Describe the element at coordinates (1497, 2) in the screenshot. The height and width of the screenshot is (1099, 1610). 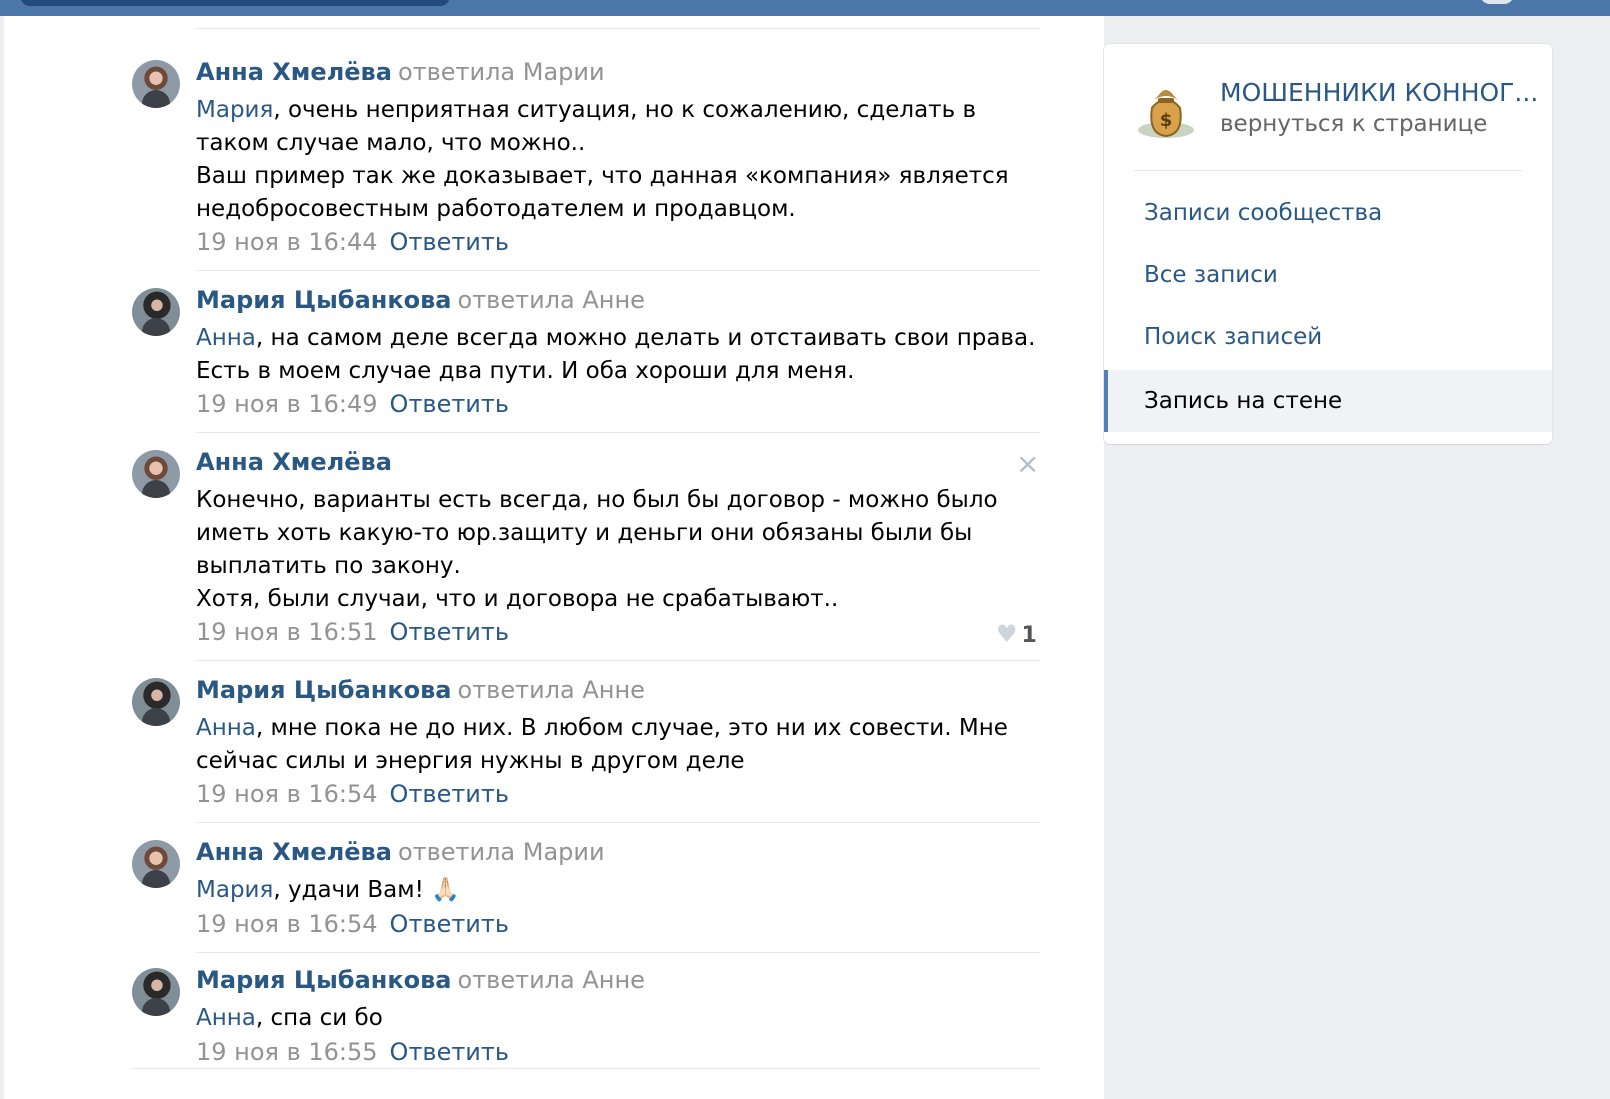
I see `user-menu` at that location.